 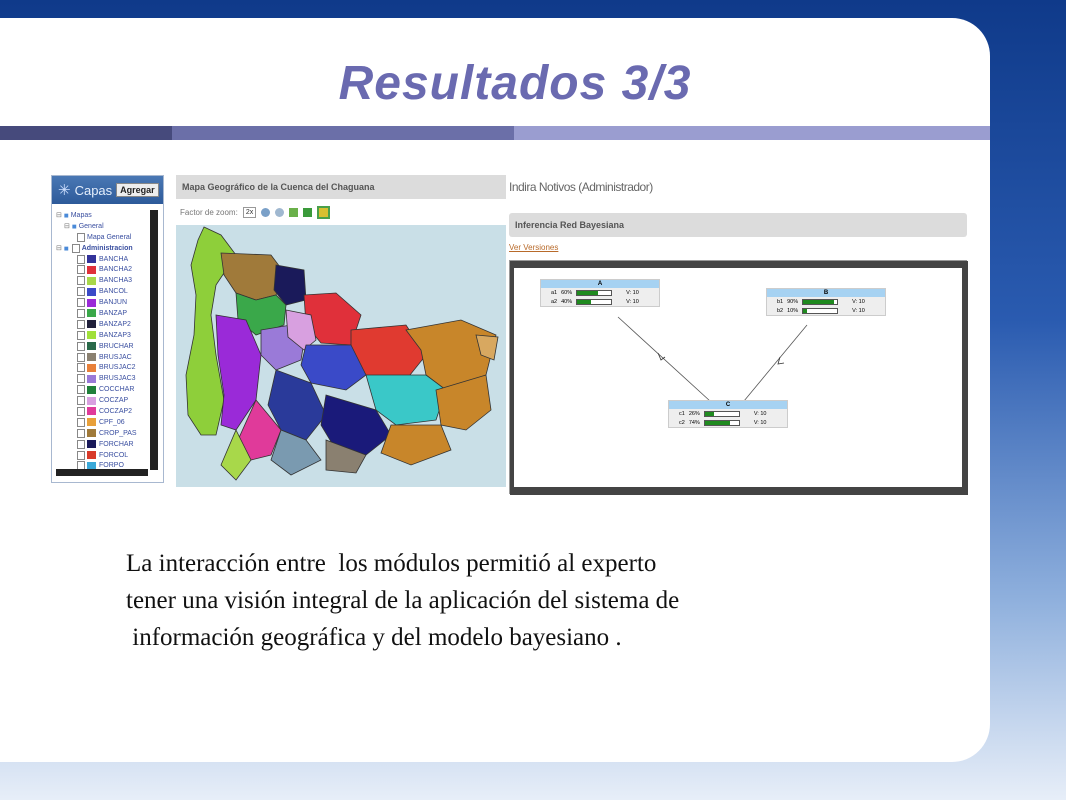 What do you see at coordinates (600, 284) in the screenshot?
I see `node-header: A` at bounding box center [600, 284].